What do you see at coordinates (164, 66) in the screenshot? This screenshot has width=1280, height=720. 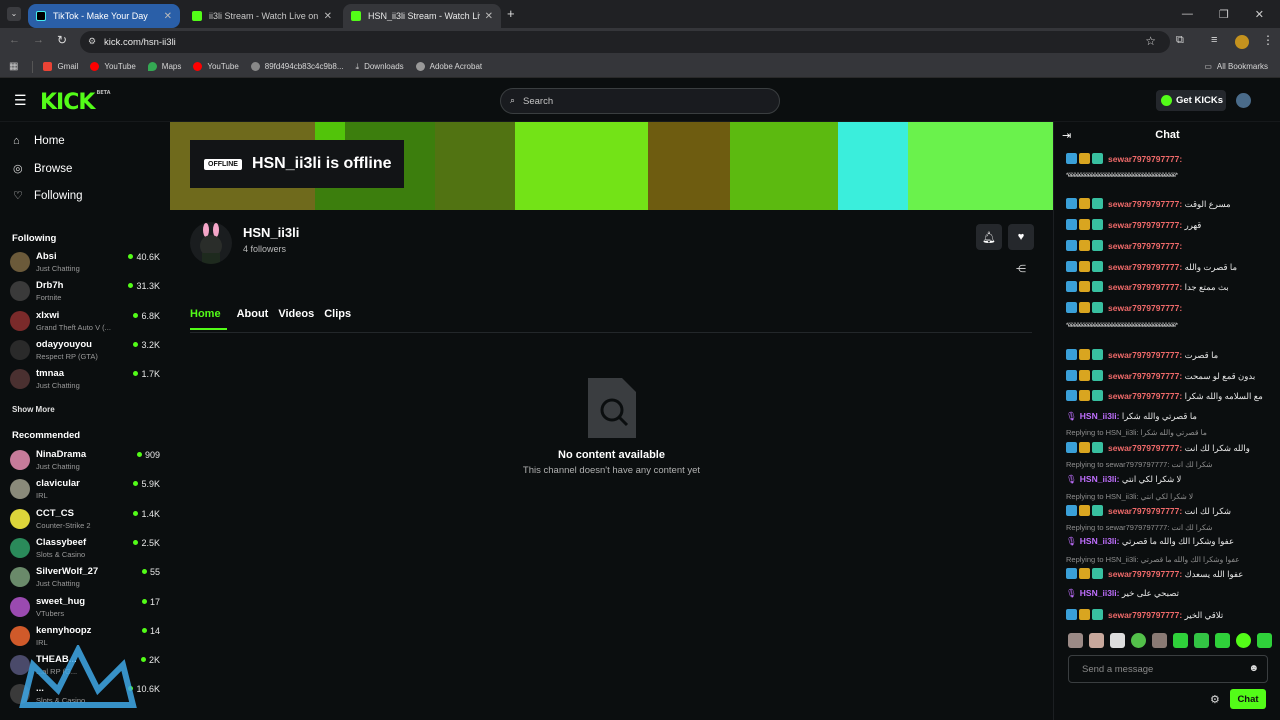 I see `bookmark-maps: Maps` at bounding box center [164, 66].